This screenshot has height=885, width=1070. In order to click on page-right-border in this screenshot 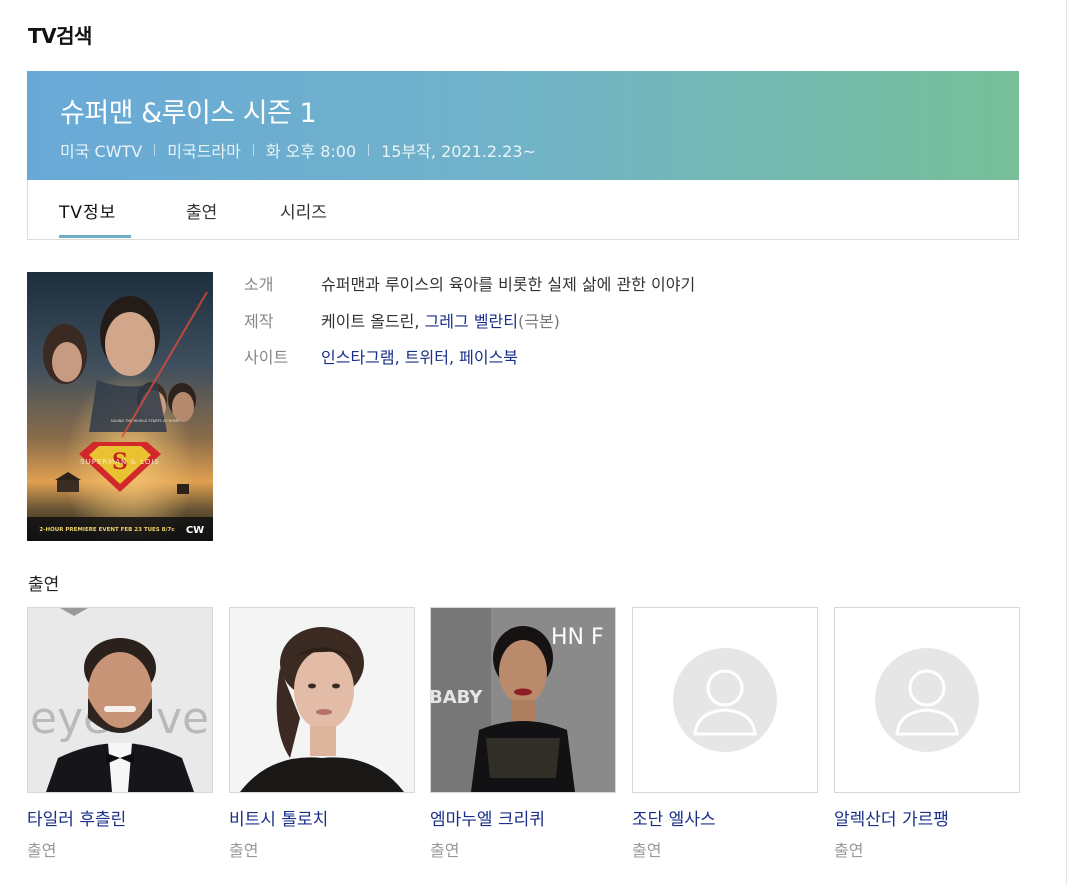, I will do `click(1066, 442)`.